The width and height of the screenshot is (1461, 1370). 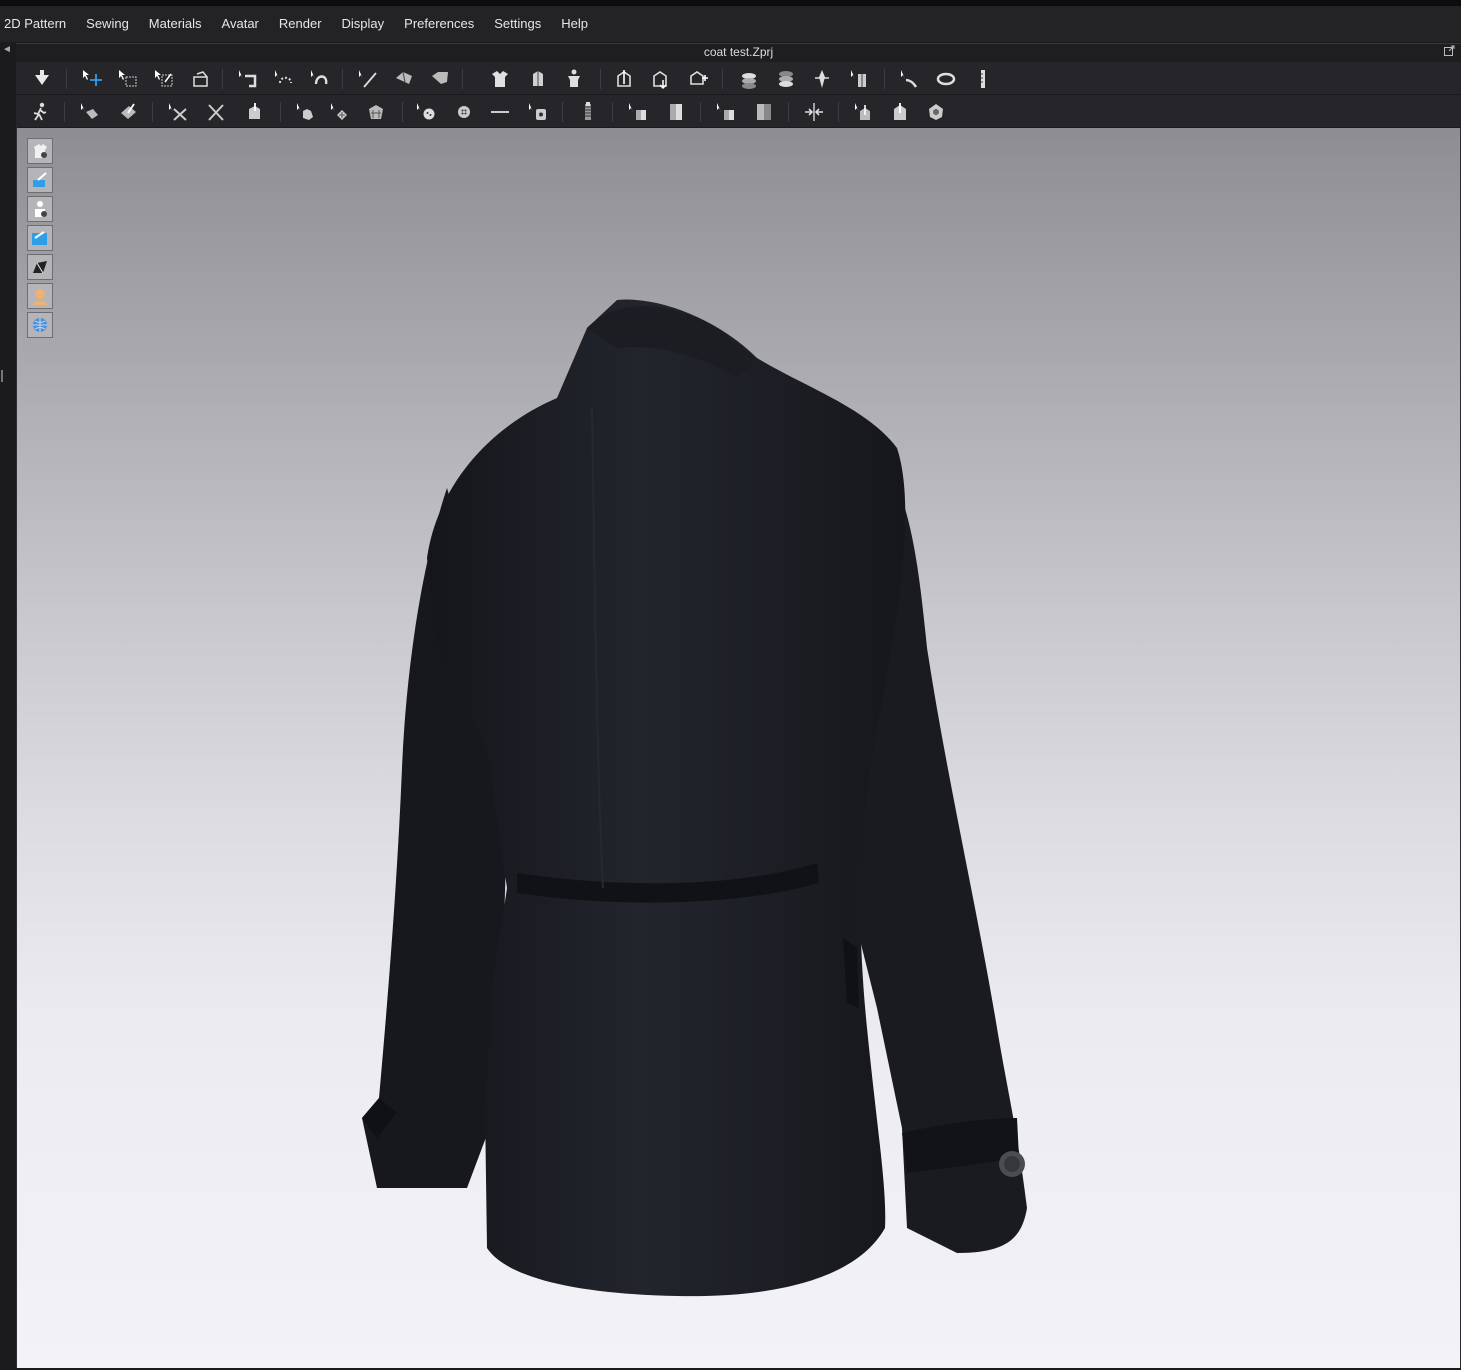 What do you see at coordinates (40, 209) in the screenshot?
I see `avatar-view-icon` at bounding box center [40, 209].